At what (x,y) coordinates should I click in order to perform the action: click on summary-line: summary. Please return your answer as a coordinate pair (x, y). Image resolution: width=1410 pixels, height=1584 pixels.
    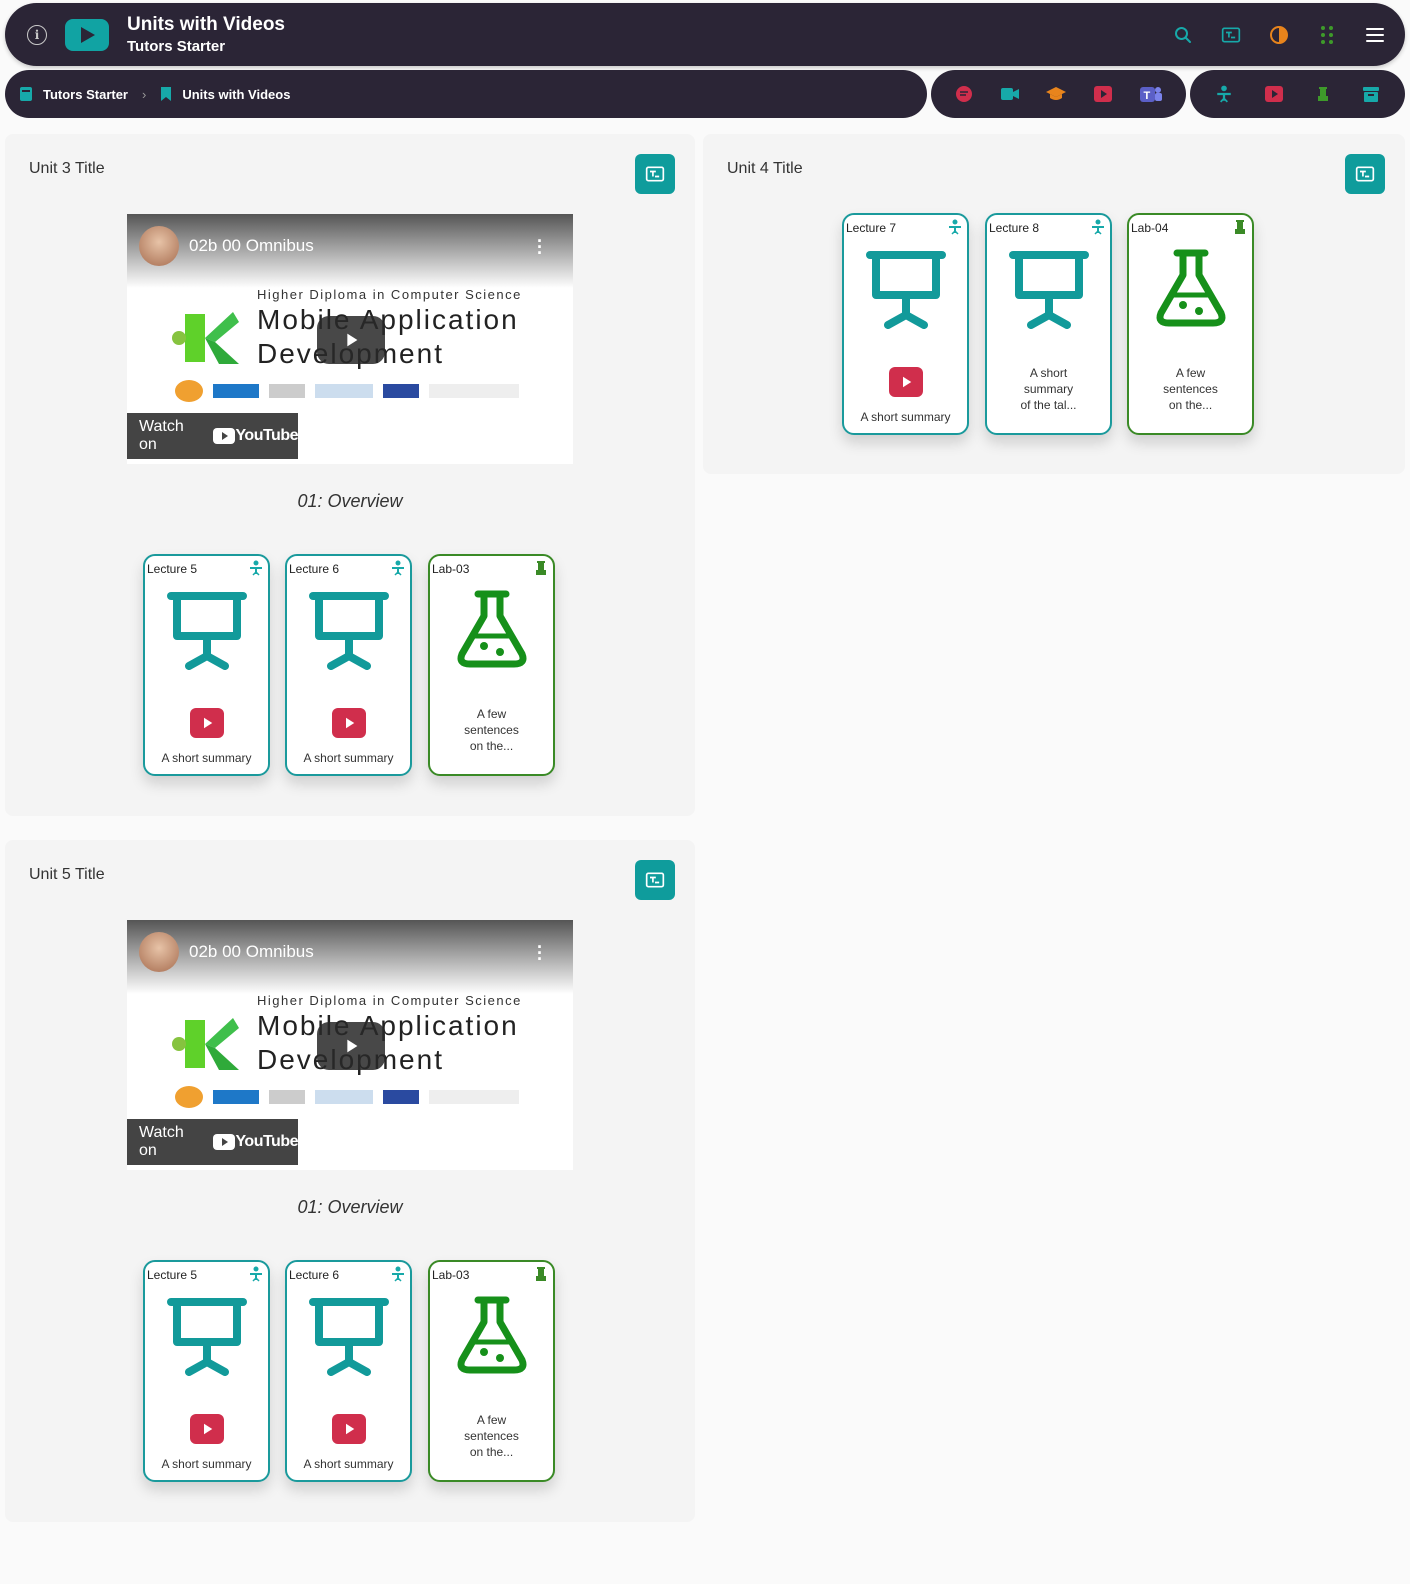
    Looking at the image, I should click on (1048, 389).